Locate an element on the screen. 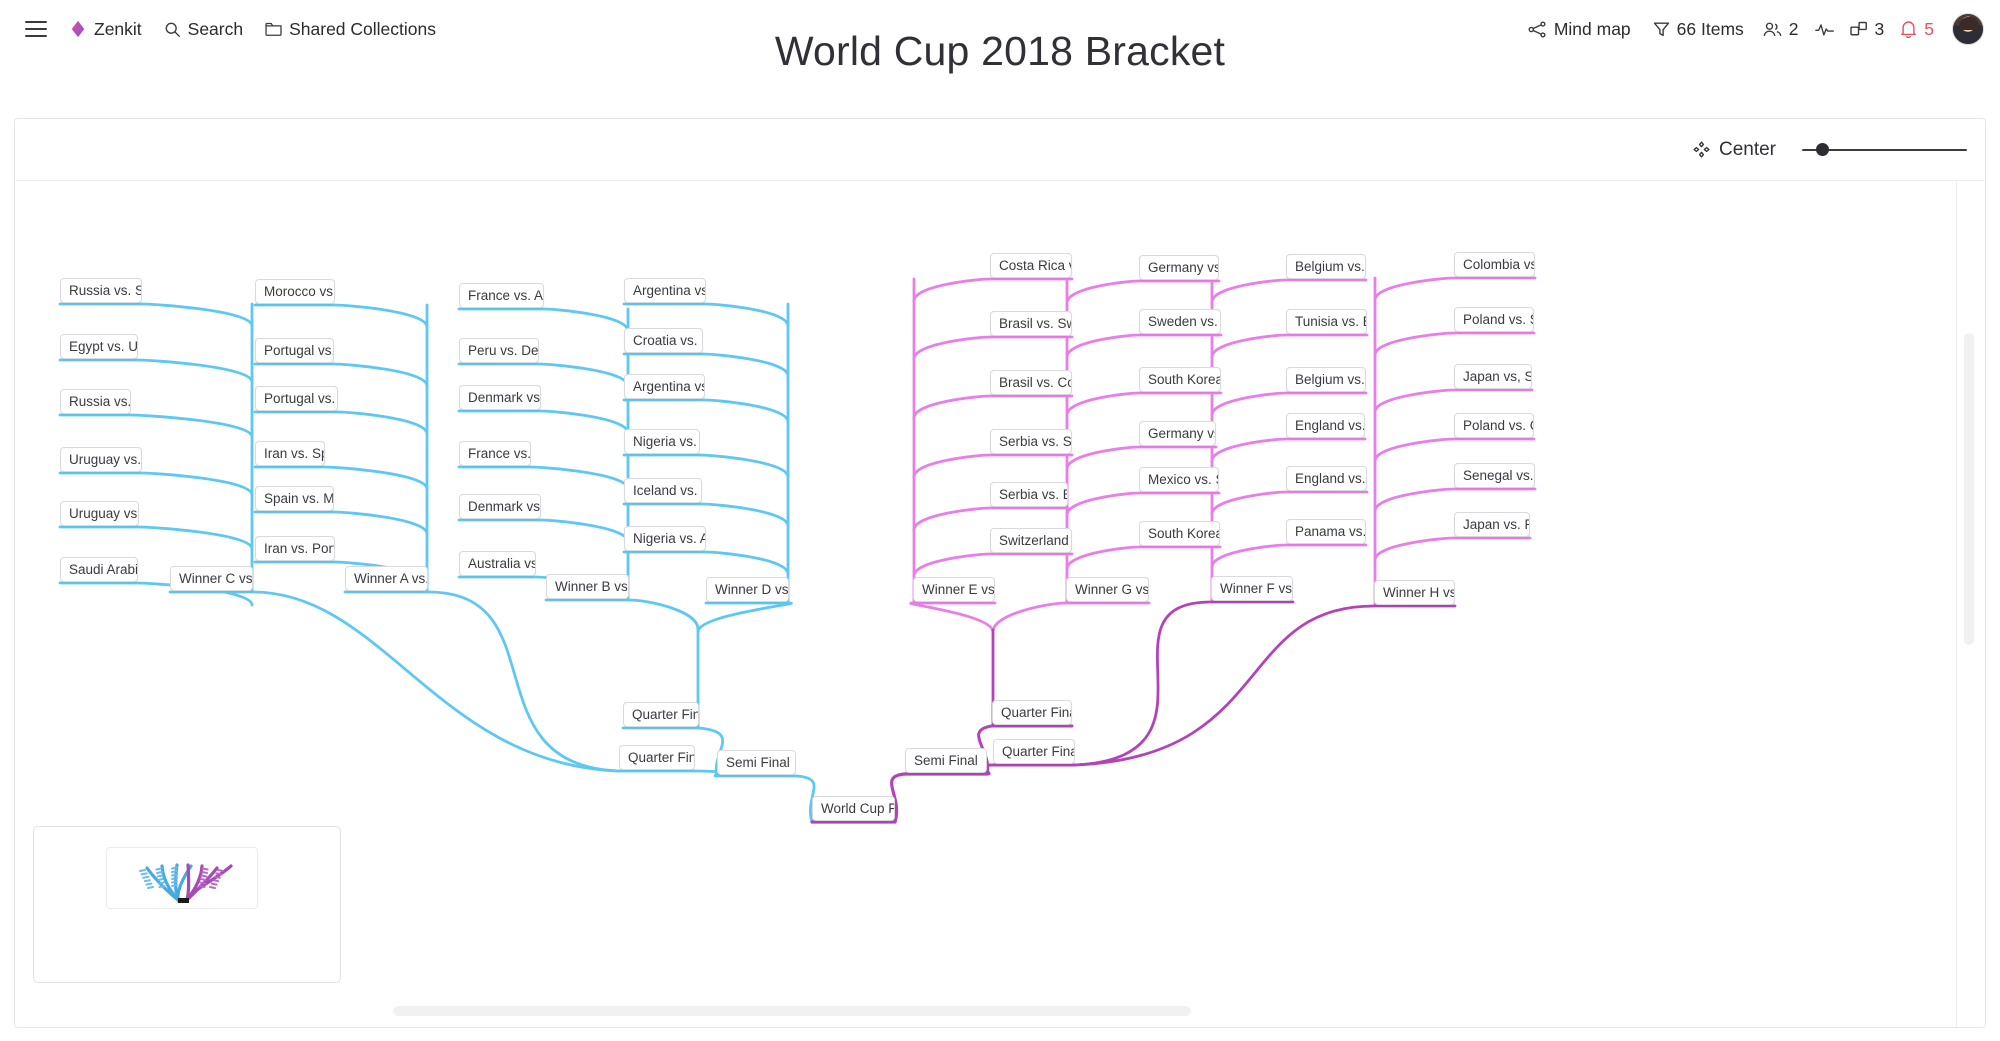 The height and width of the screenshot is (1041, 2000). node-group-h-5: Japan vs. Poland is located at coordinates (1492, 524).